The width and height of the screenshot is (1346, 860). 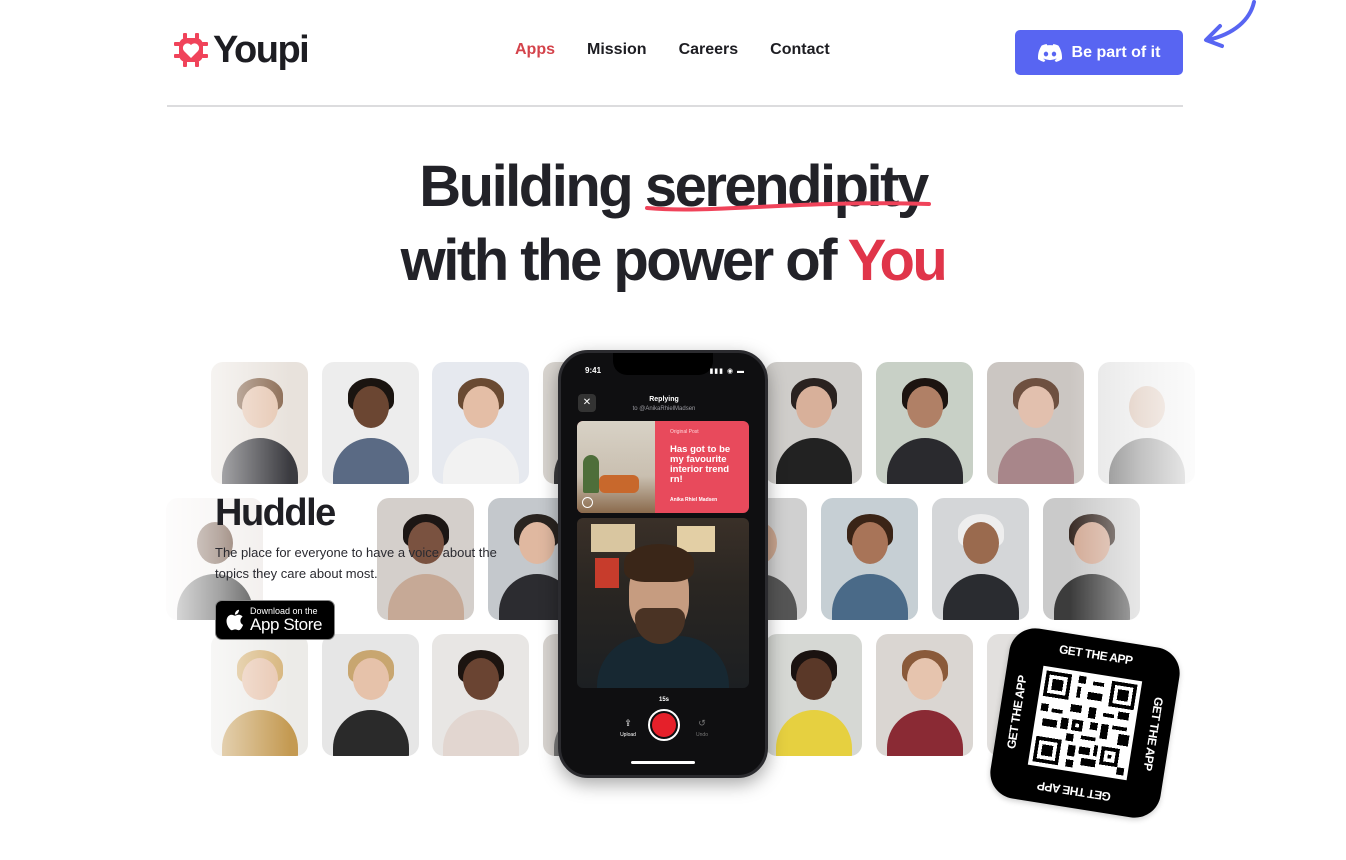 I want to click on heart-chip-icon, so click(x=191, y=50).